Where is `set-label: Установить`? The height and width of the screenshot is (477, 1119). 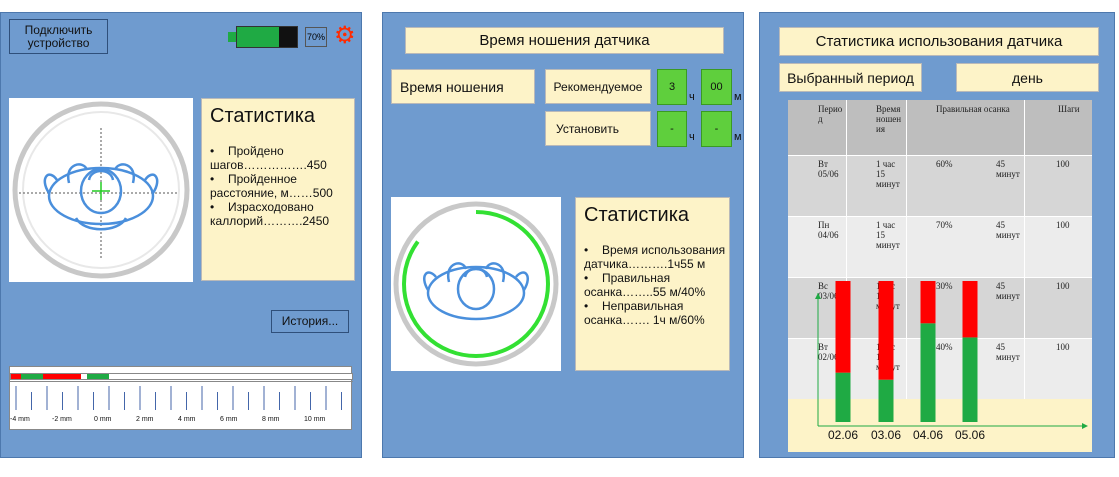
set-label: Установить is located at coordinates (598, 128).